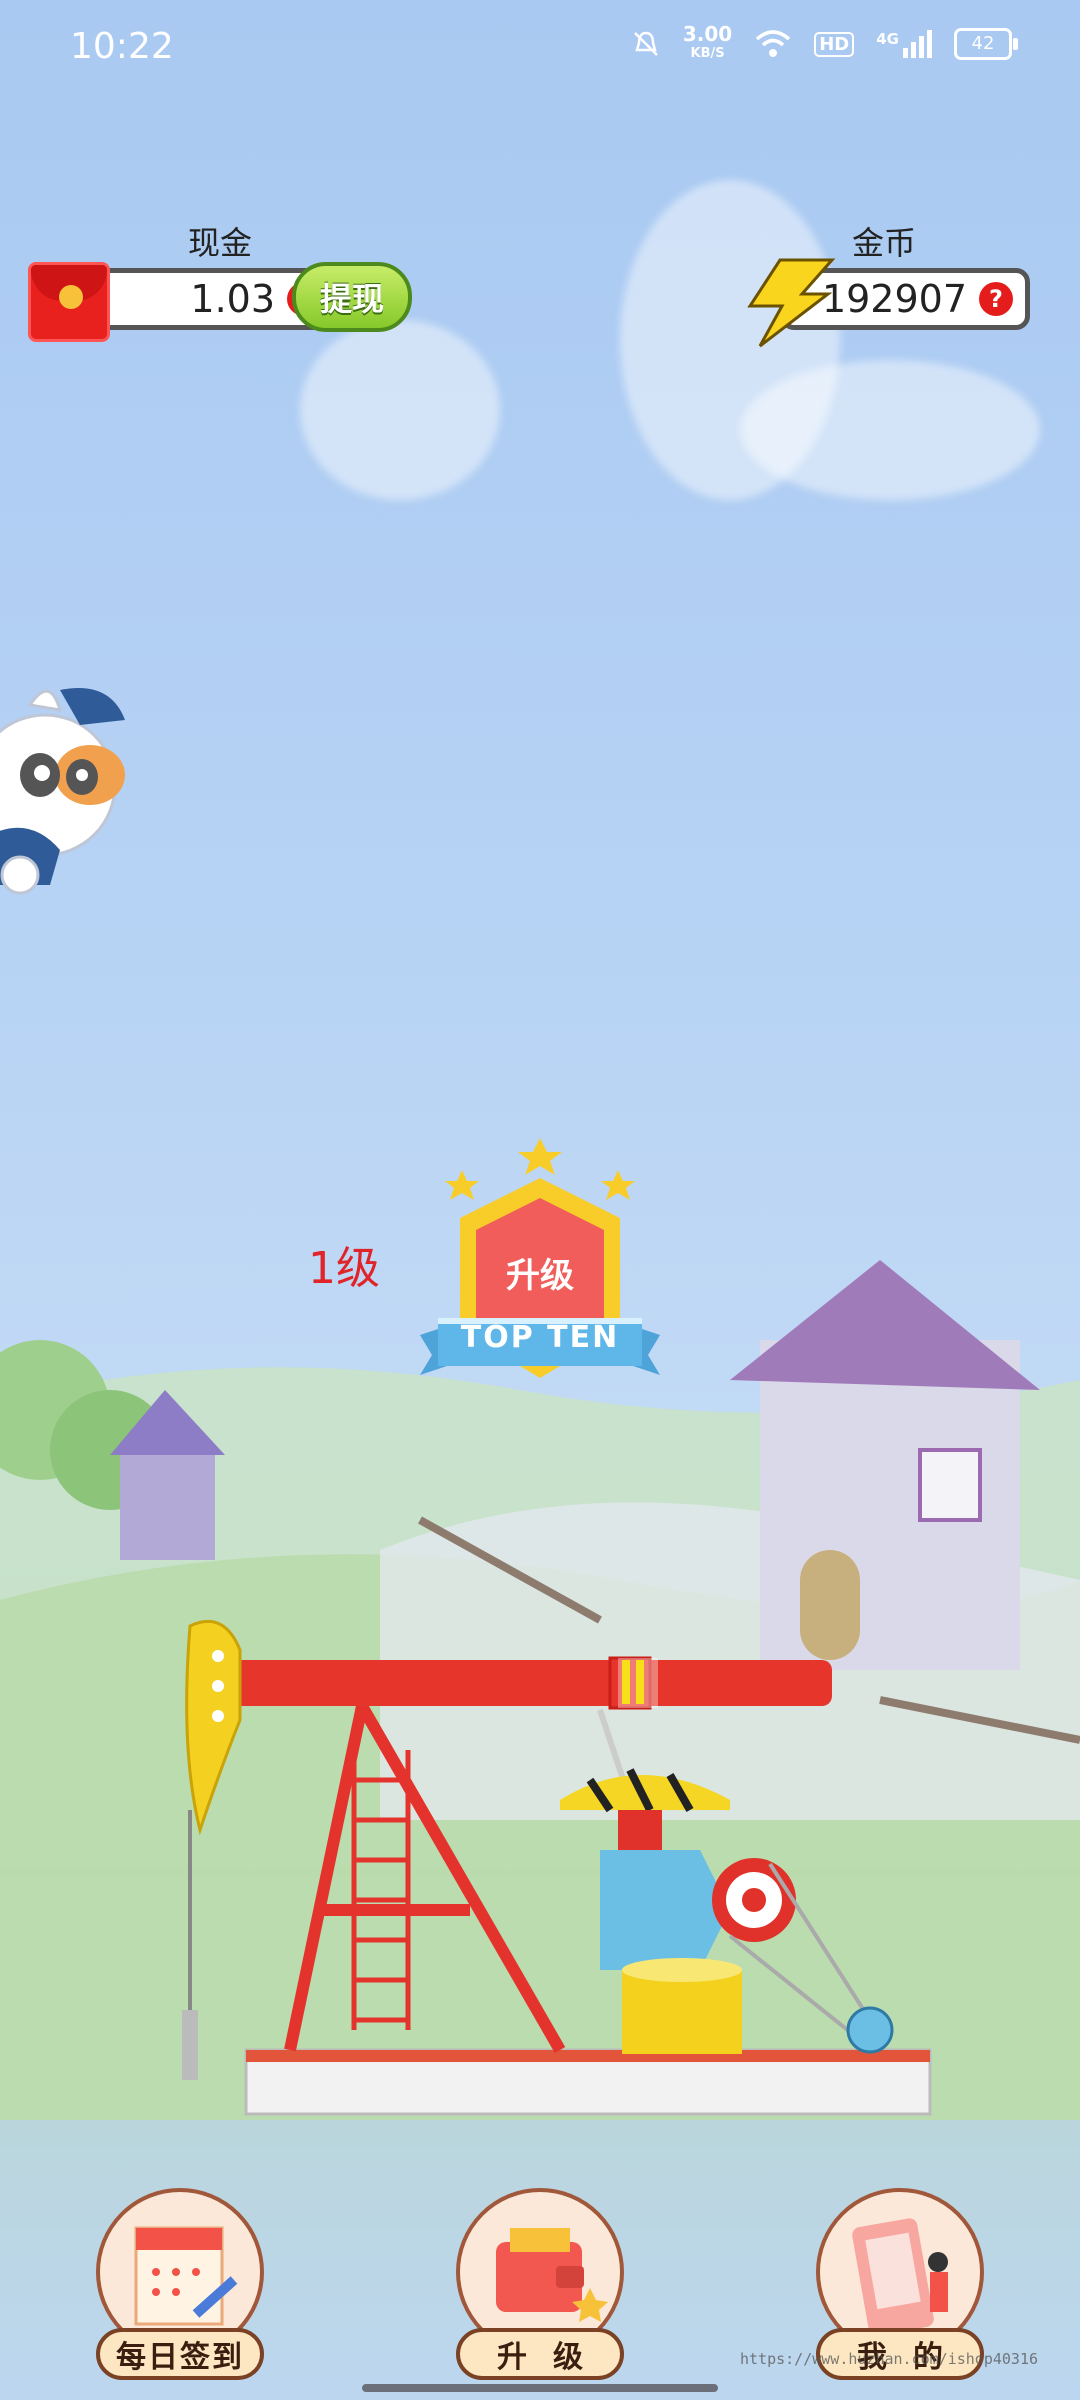  I want to click on wifi-icon, so click(773, 43).